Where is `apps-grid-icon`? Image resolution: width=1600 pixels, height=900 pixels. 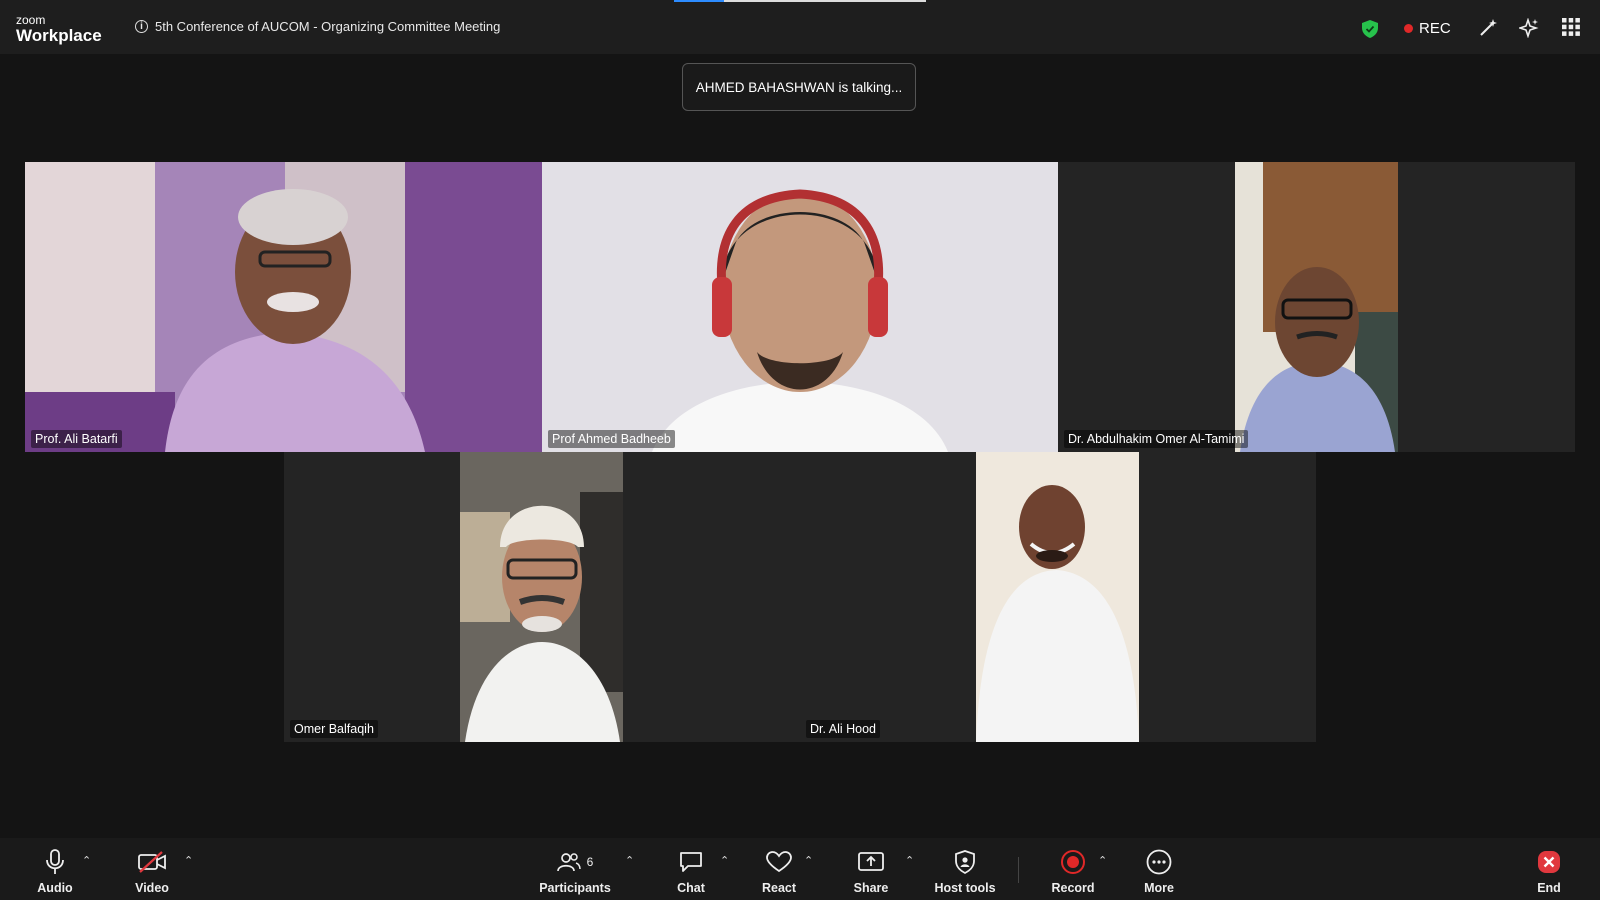
apps-grid-icon is located at coordinates (1571, 29).